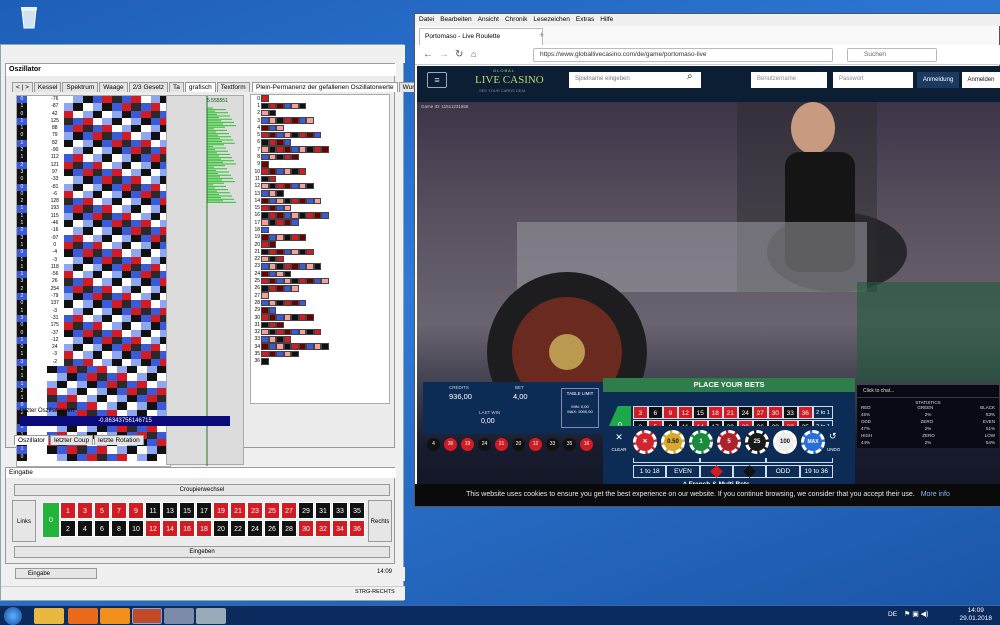  Describe the element at coordinates (606, 20) in the screenshot. I see `menu-hilfe: Hilfe` at that location.